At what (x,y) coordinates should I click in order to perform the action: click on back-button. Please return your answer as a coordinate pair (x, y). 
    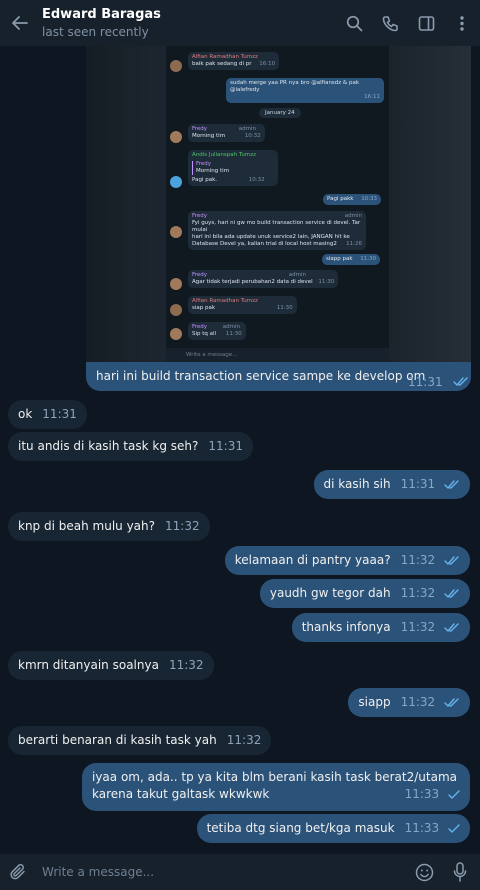
    Looking at the image, I should click on (20, 23).